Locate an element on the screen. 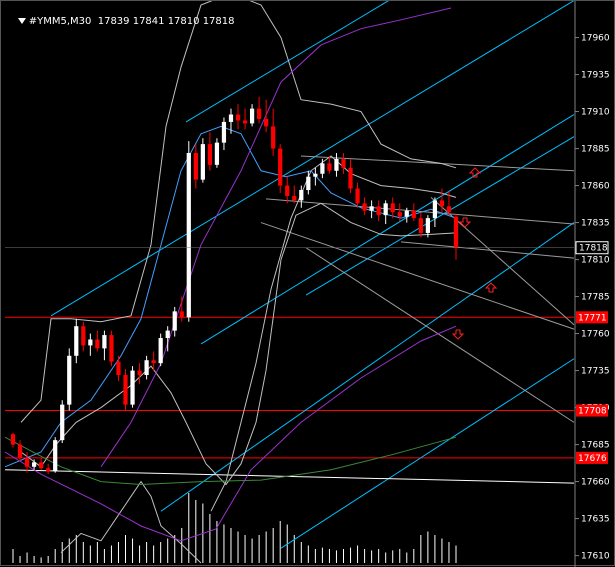 This screenshot has width=615, height=567. y-tick-label: 17660 is located at coordinates (595, 483).